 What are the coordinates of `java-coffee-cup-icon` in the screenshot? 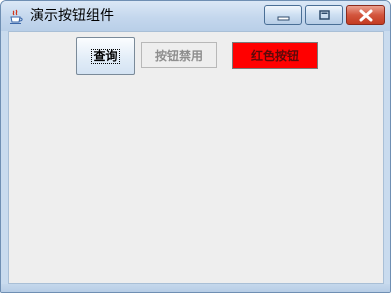 It's located at (16, 17).